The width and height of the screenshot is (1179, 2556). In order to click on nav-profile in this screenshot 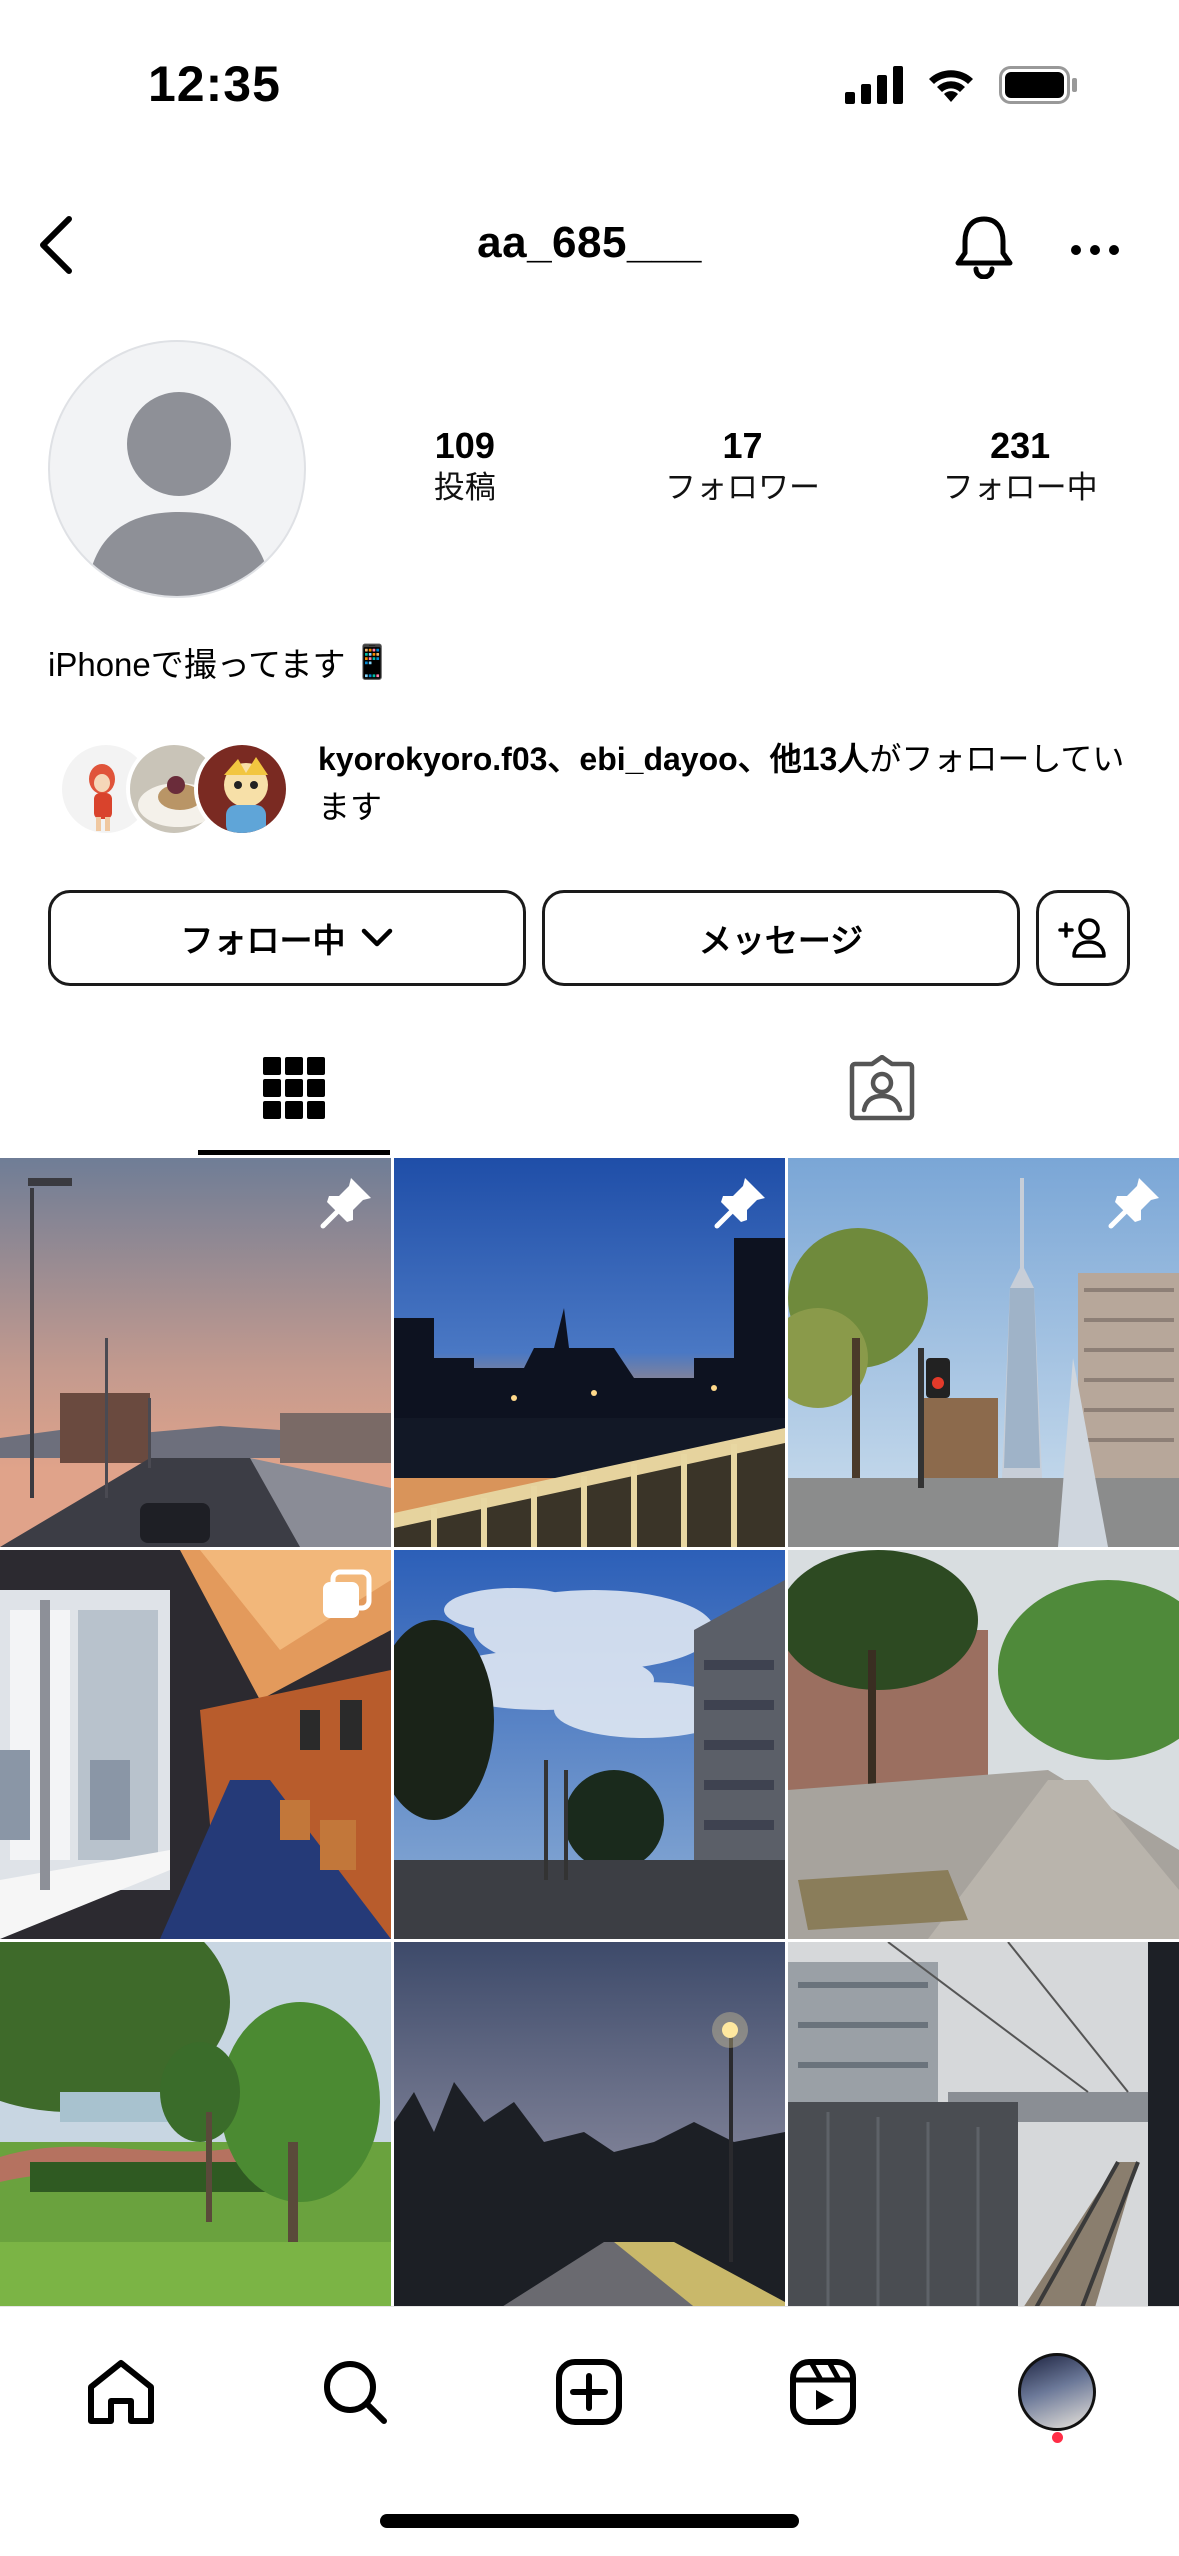, I will do `click(1057, 2392)`.